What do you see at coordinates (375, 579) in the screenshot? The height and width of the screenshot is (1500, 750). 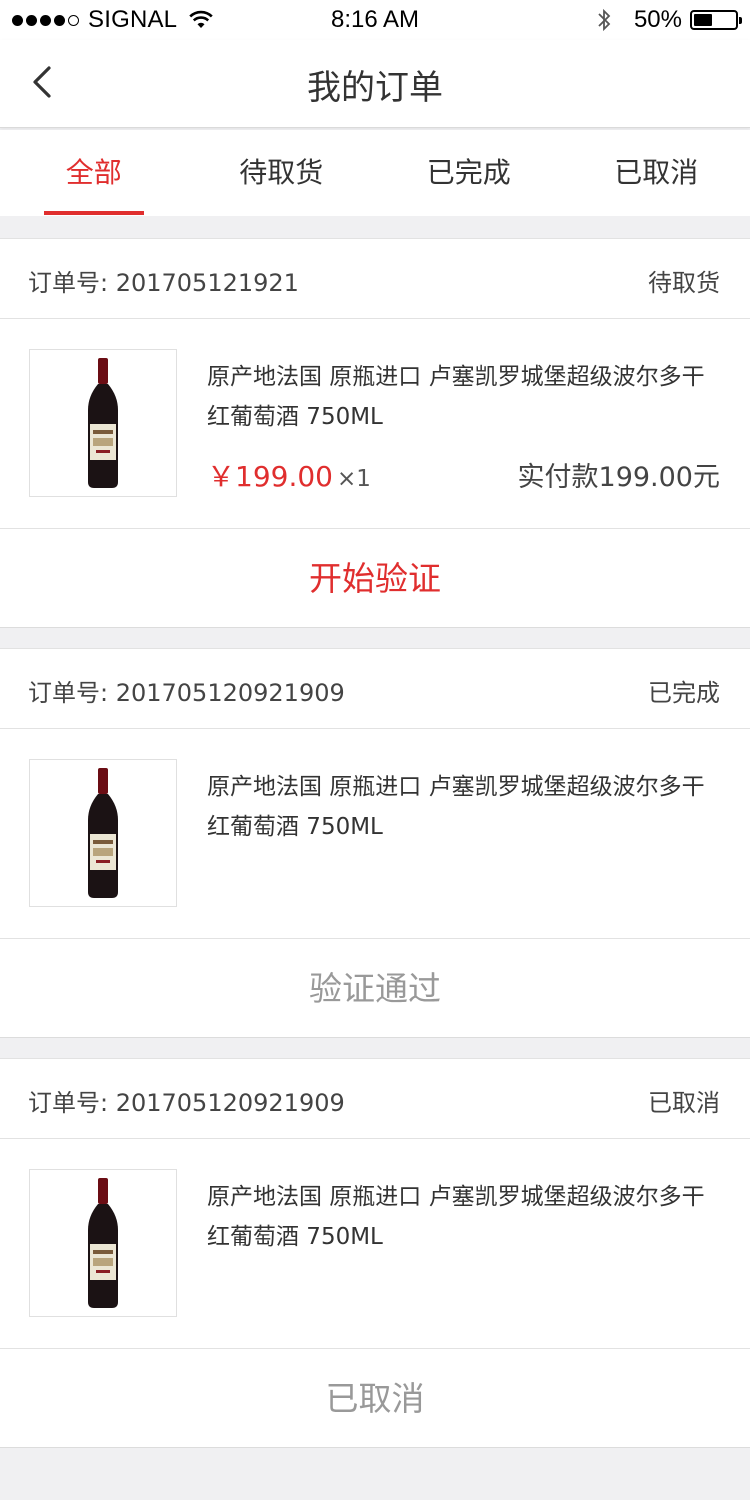 I see `start-verify-button: 开始验证` at bounding box center [375, 579].